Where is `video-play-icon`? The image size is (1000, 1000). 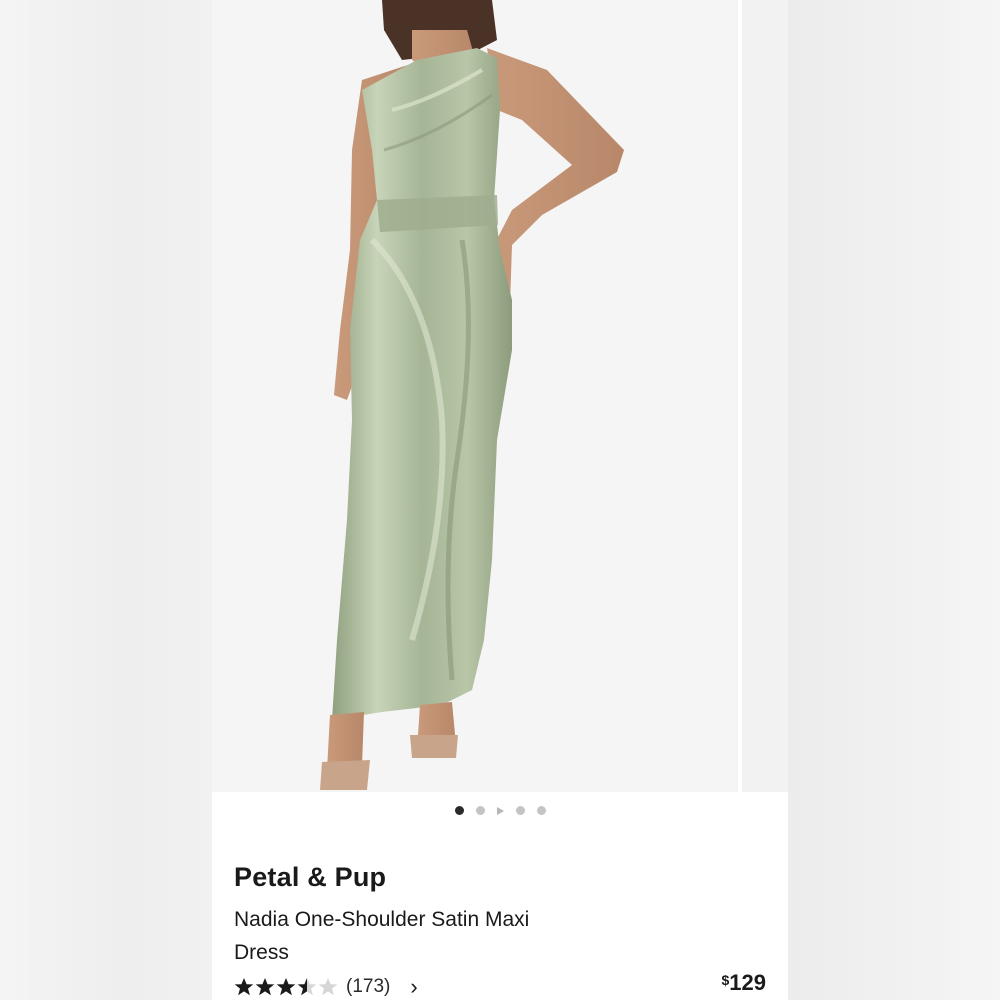 video-play-icon is located at coordinates (500, 810).